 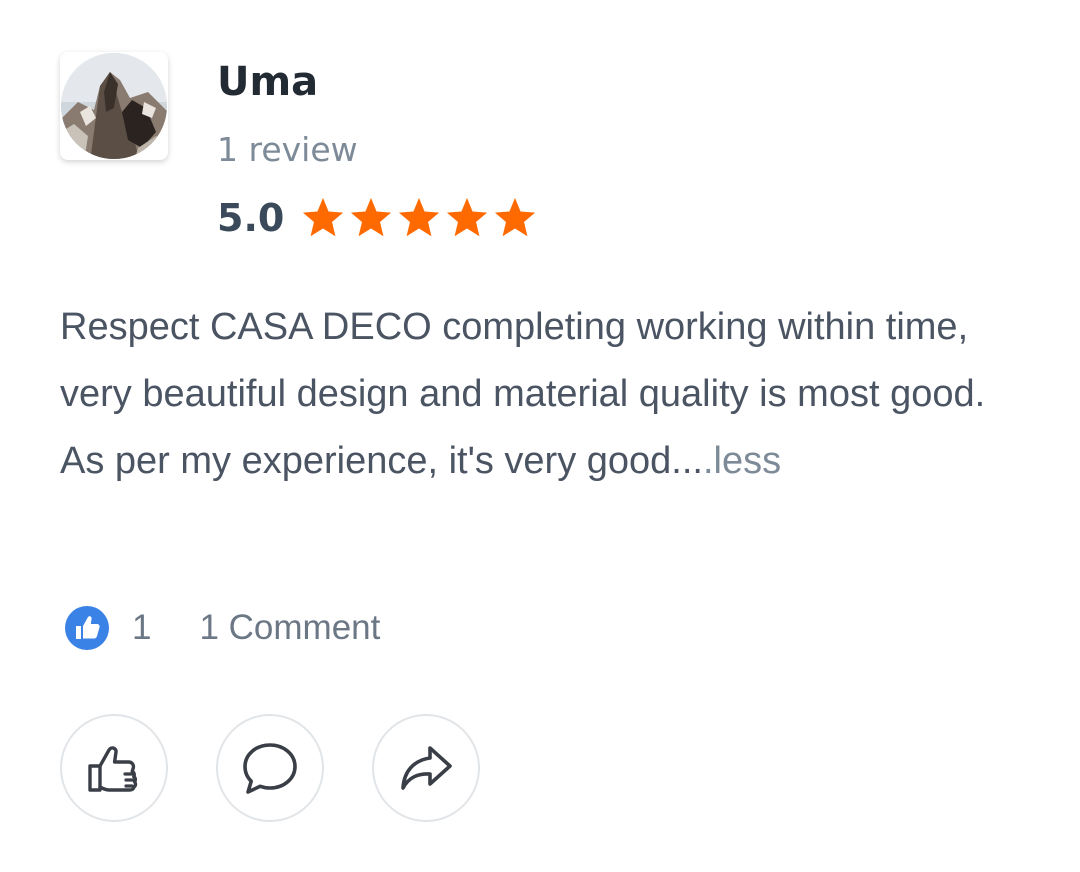 What do you see at coordinates (287, 149) in the screenshot?
I see `review-count: 1 review` at bounding box center [287, 149].